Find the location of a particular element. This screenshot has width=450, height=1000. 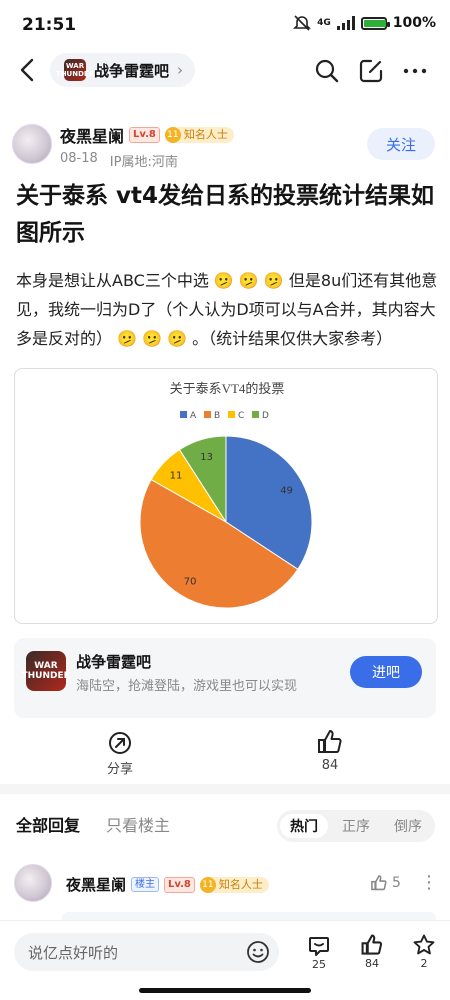

reply-like-button: 5 is located at coordinates (385, 883).